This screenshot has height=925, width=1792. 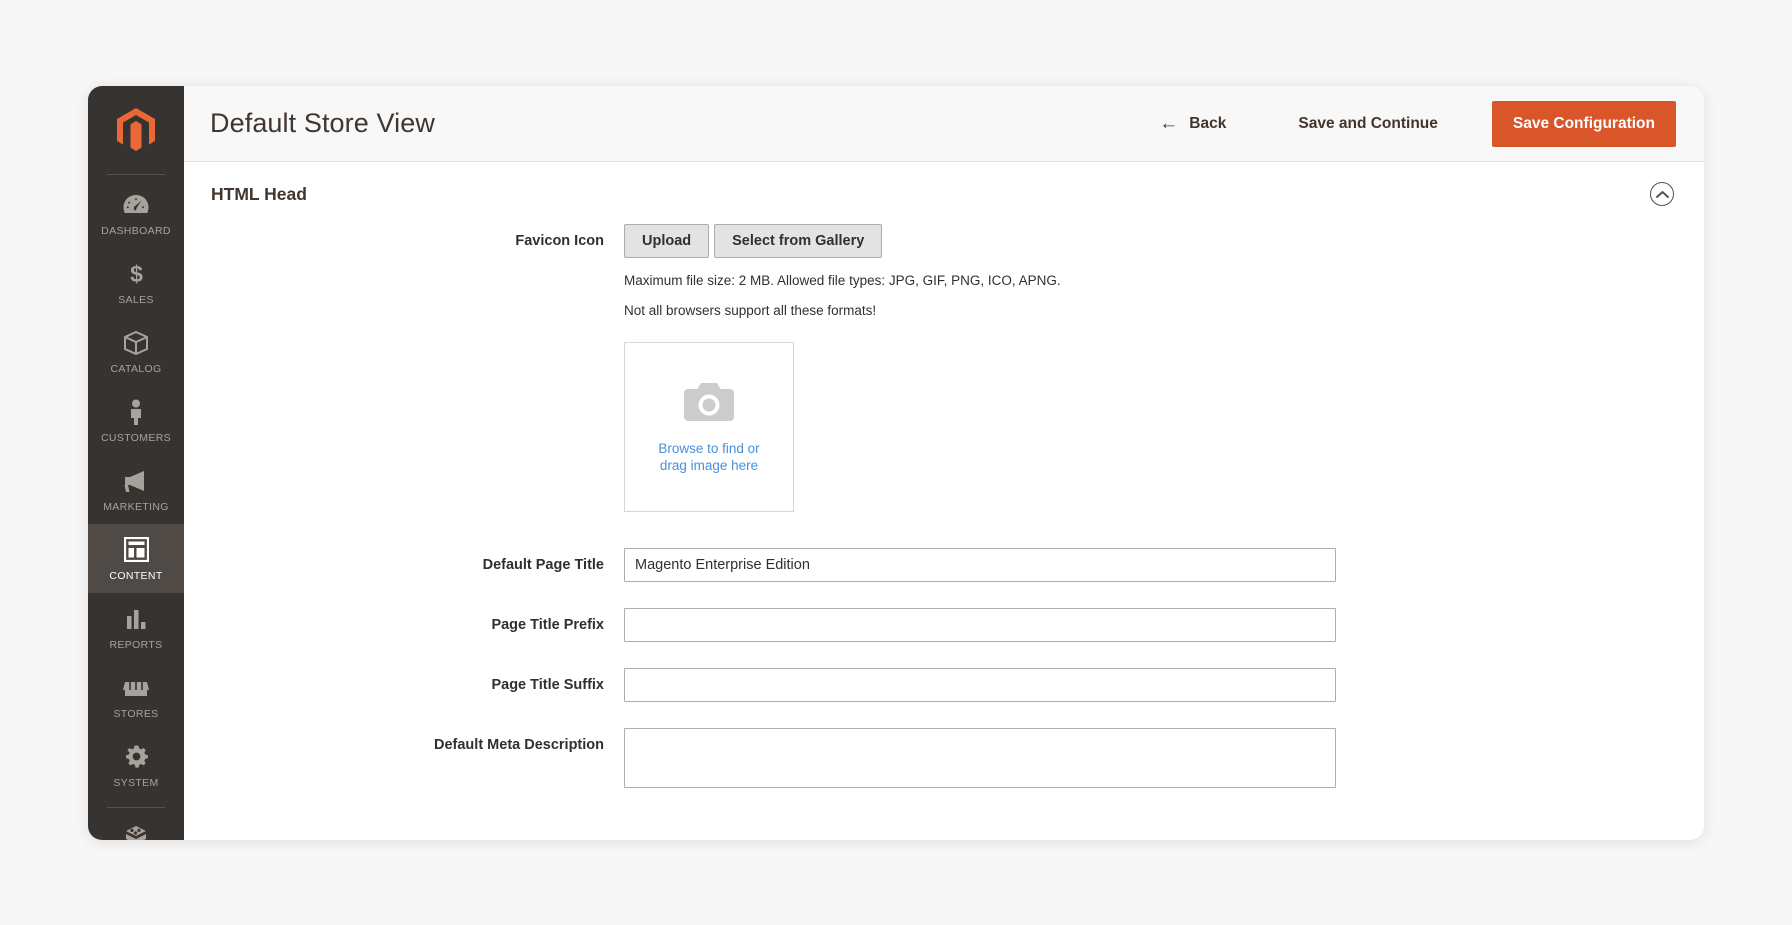 I want to click on sidebar-item-label: SALES, so click(x=136, y=300).